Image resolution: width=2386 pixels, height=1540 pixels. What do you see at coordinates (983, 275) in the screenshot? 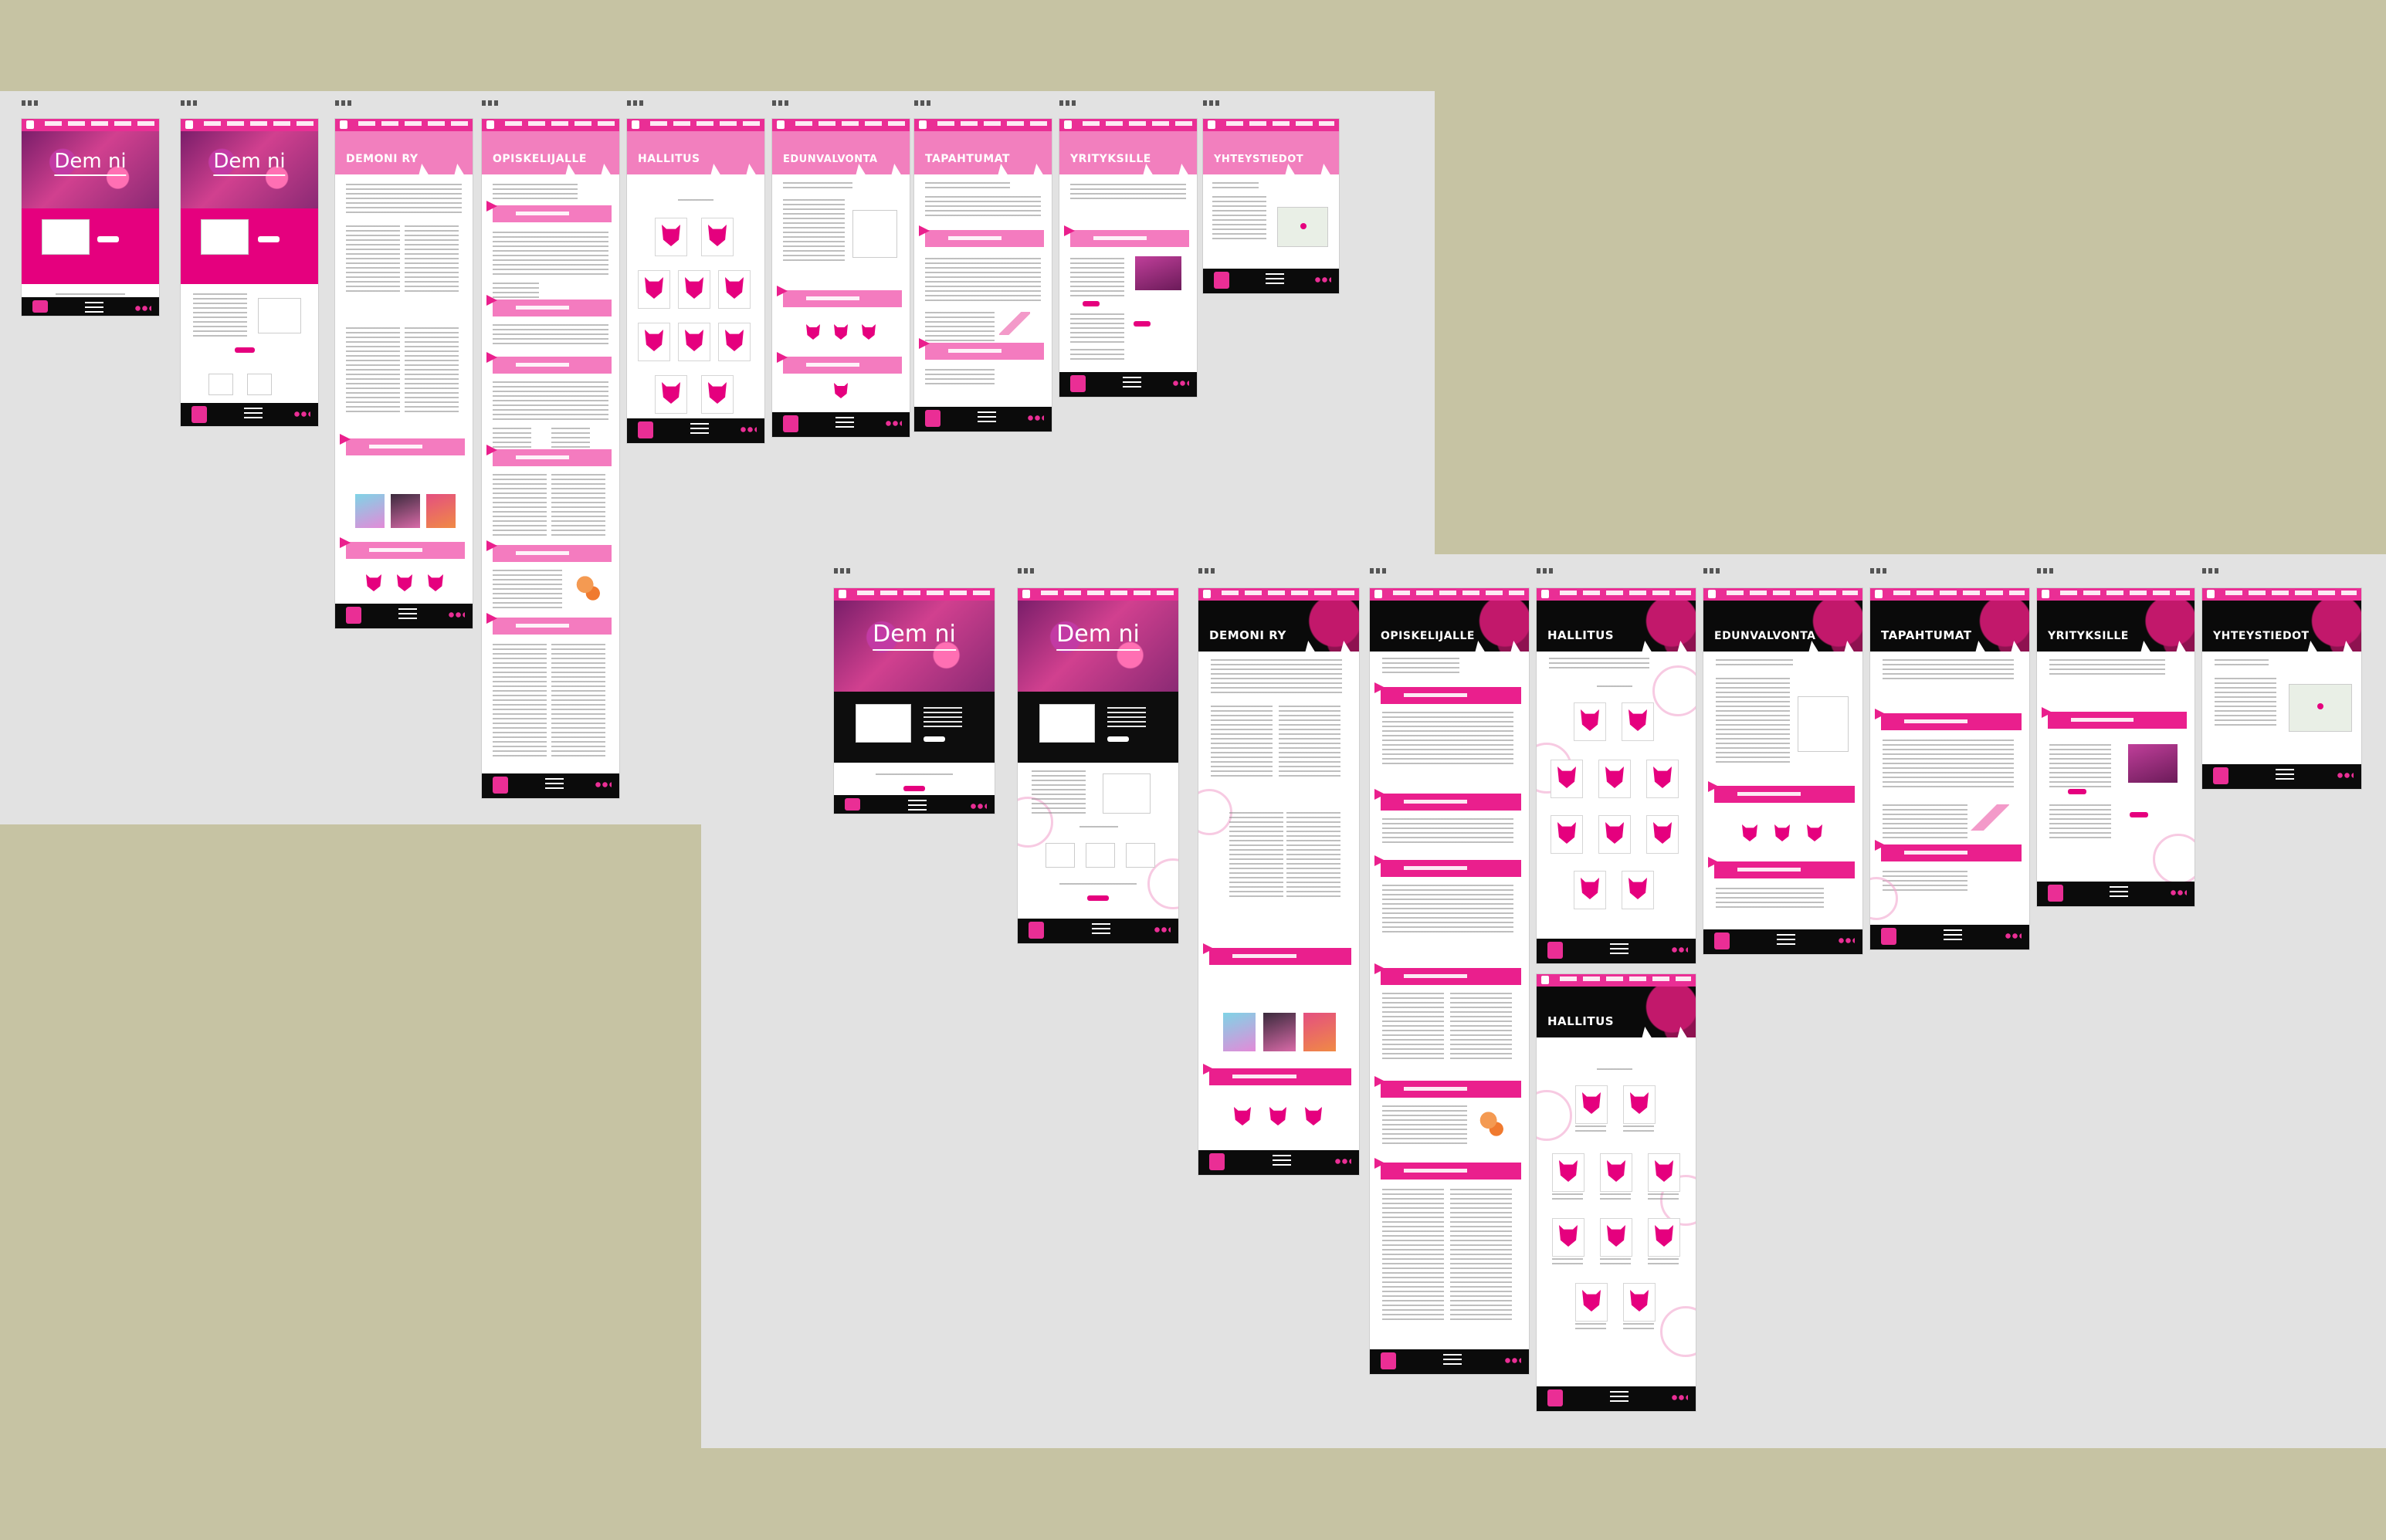
I see `frame-tapahtumat-v1: TAPAHTUMAT` at bounding box center [983, 275].